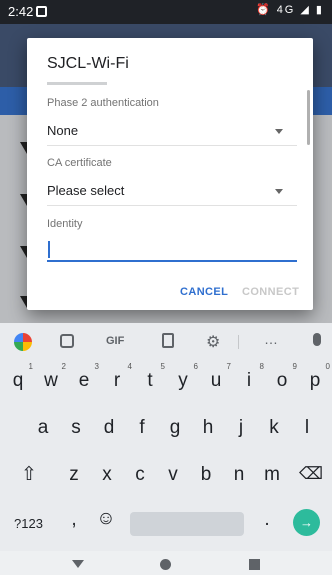 The width and height of the screenshot is (332, 575). I want to click on key-l: l, so click(307, 428).